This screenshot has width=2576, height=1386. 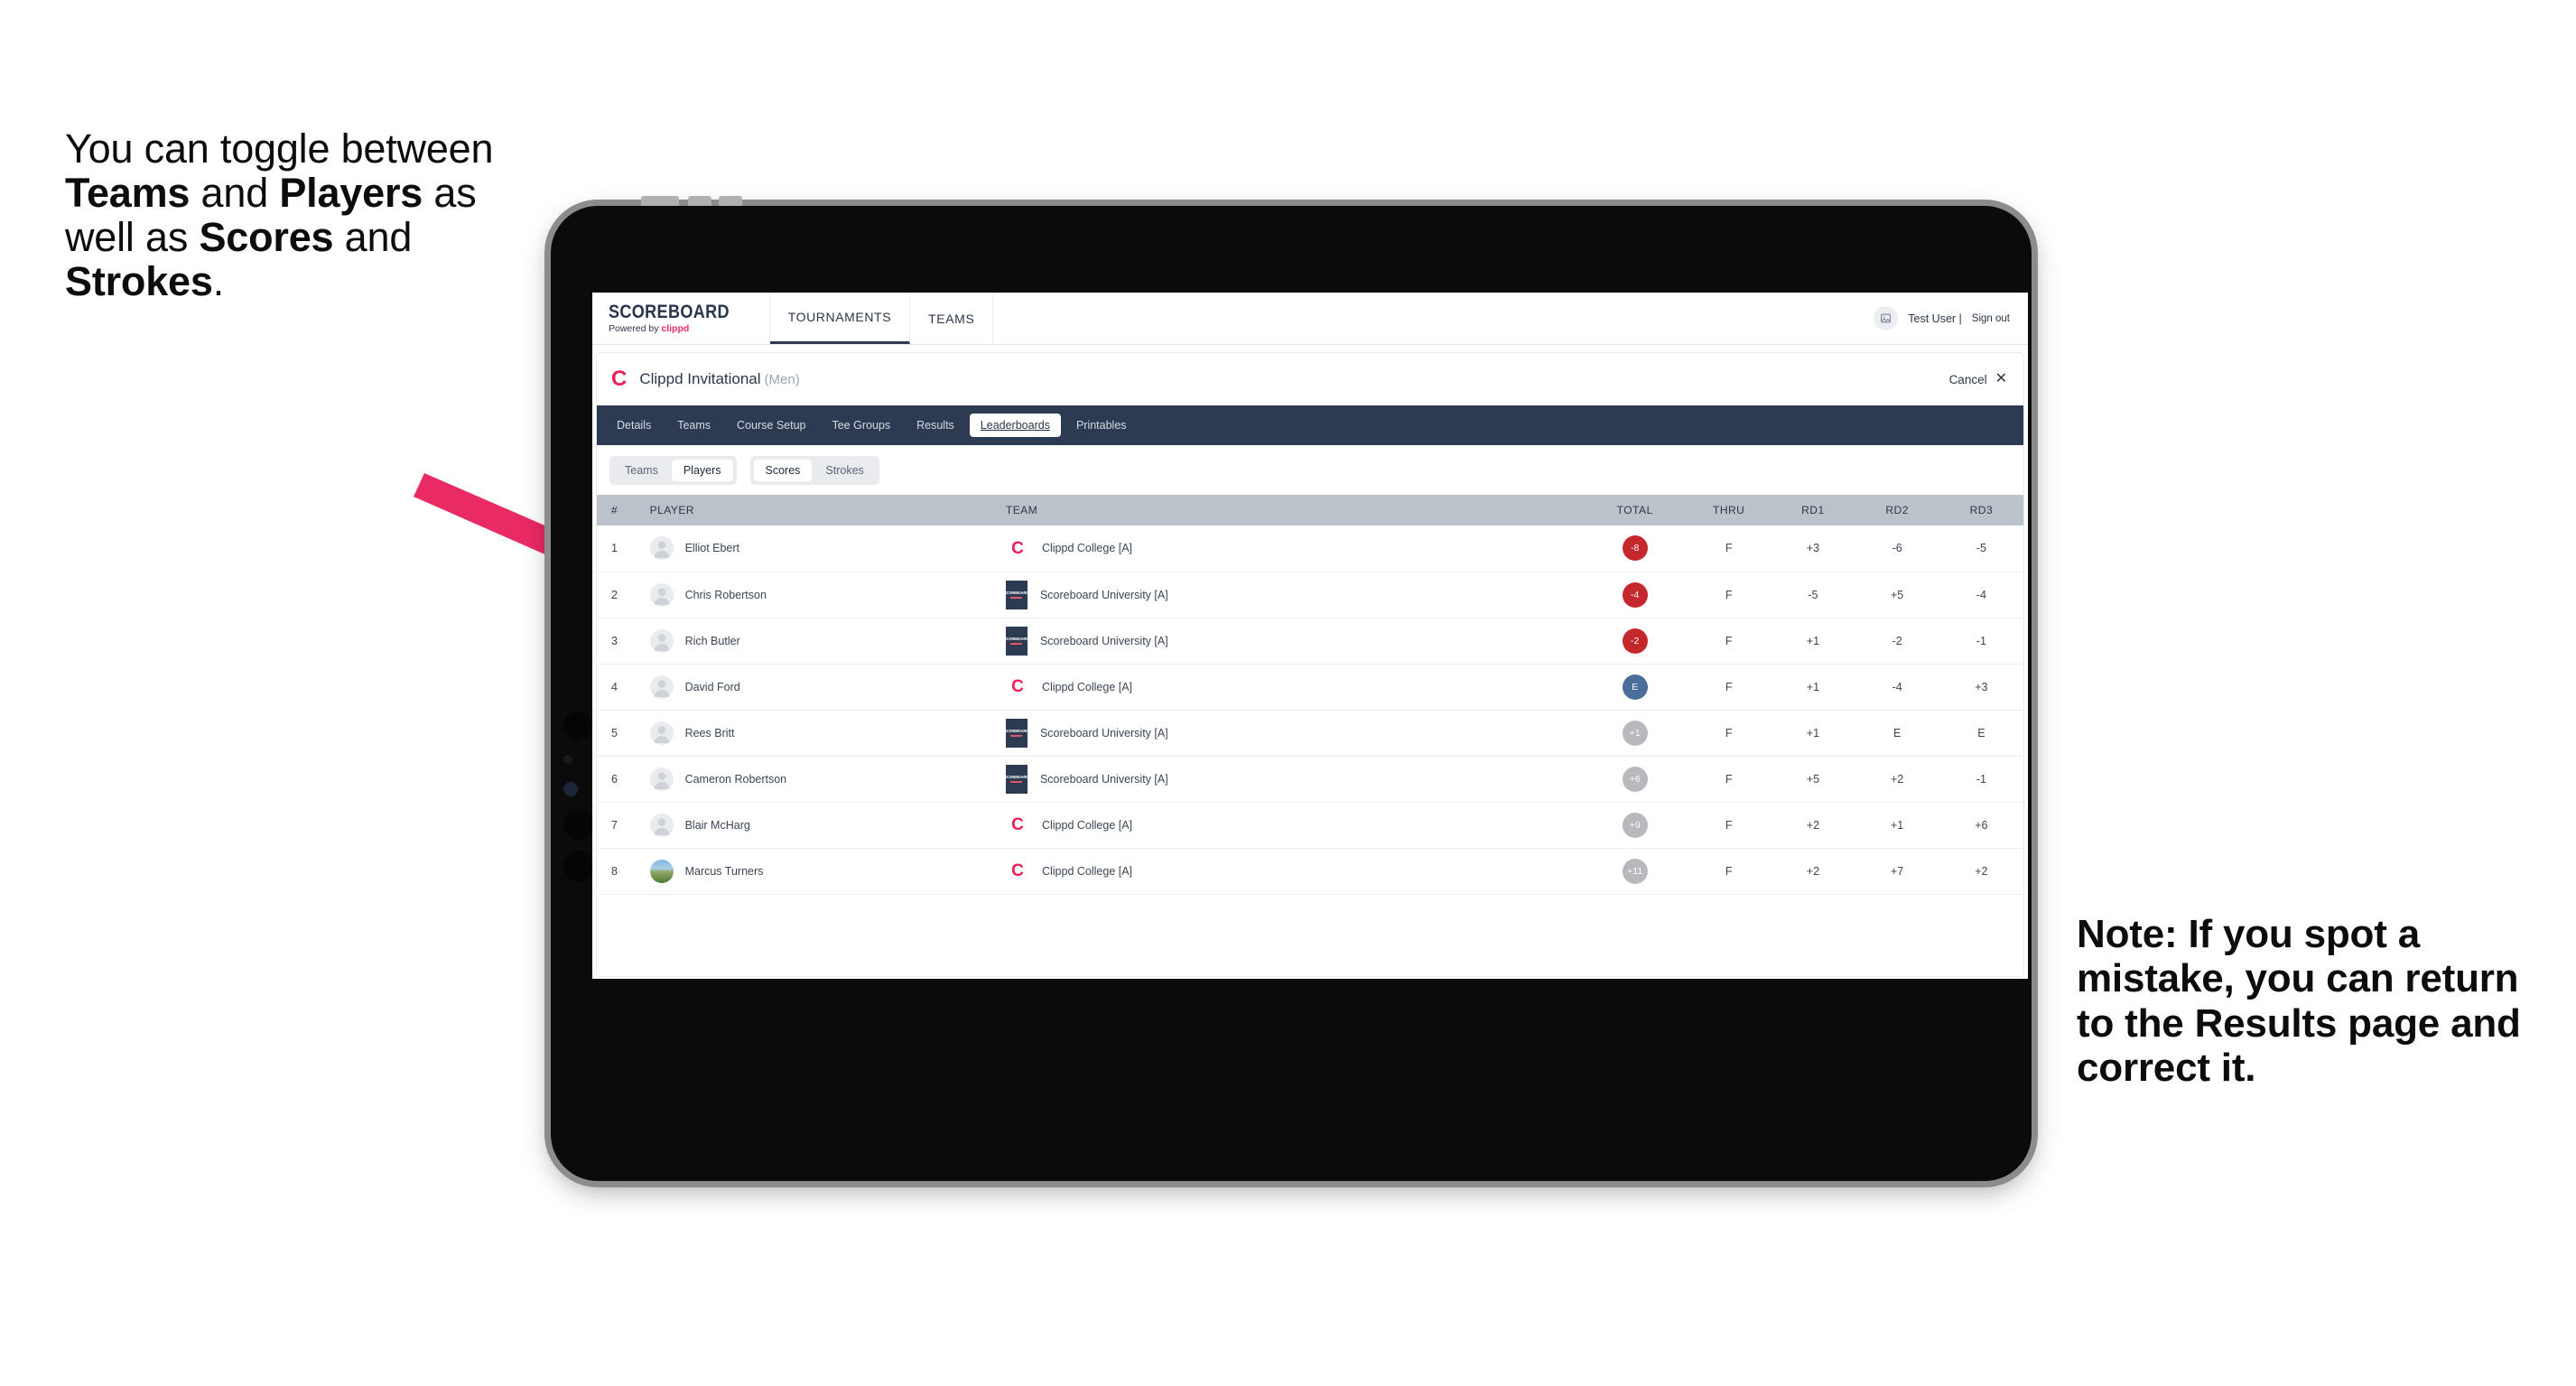 I want to click on topnav-item-tournaments: TOURNAMENTS, so click(x=840, y=318).